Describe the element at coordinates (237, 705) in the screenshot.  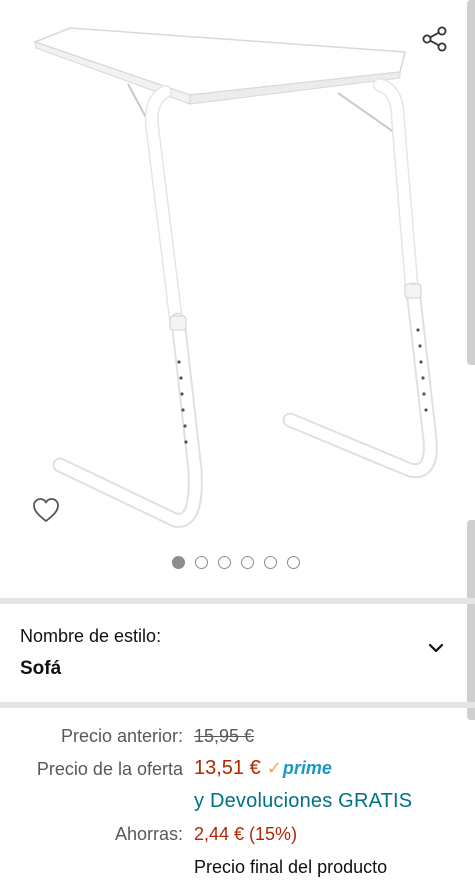
I see `section-divider` at that location.